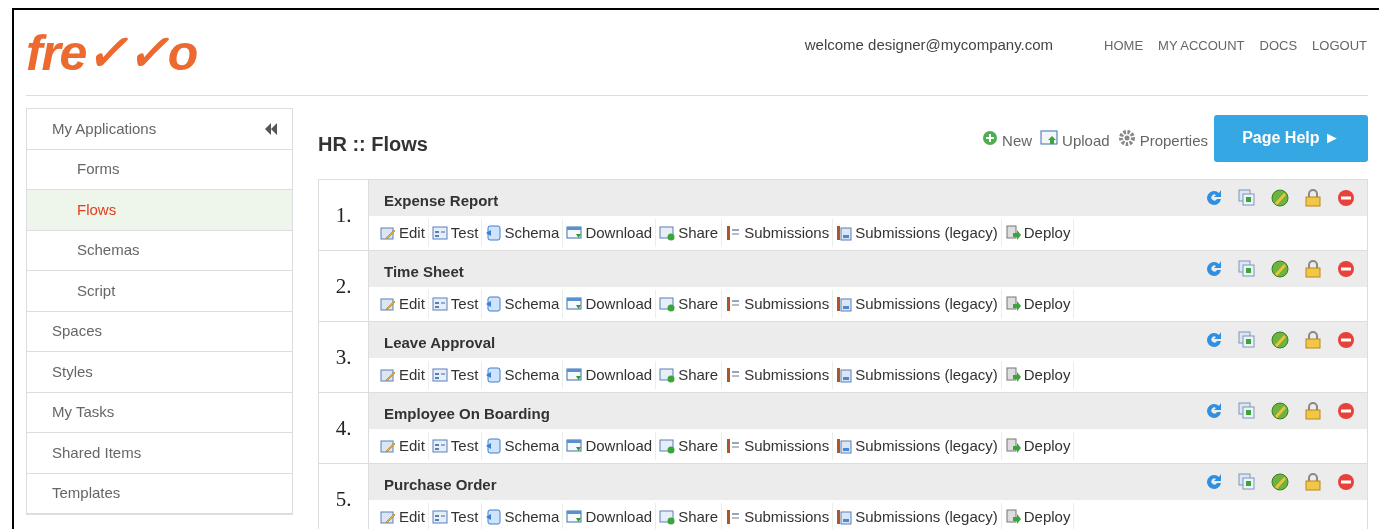 The image size is (1379, 529). What do you see at coordinates (1124, 45) in the screenshot?
I see `nav-link: HOME` at bounding box center [1124, 45].